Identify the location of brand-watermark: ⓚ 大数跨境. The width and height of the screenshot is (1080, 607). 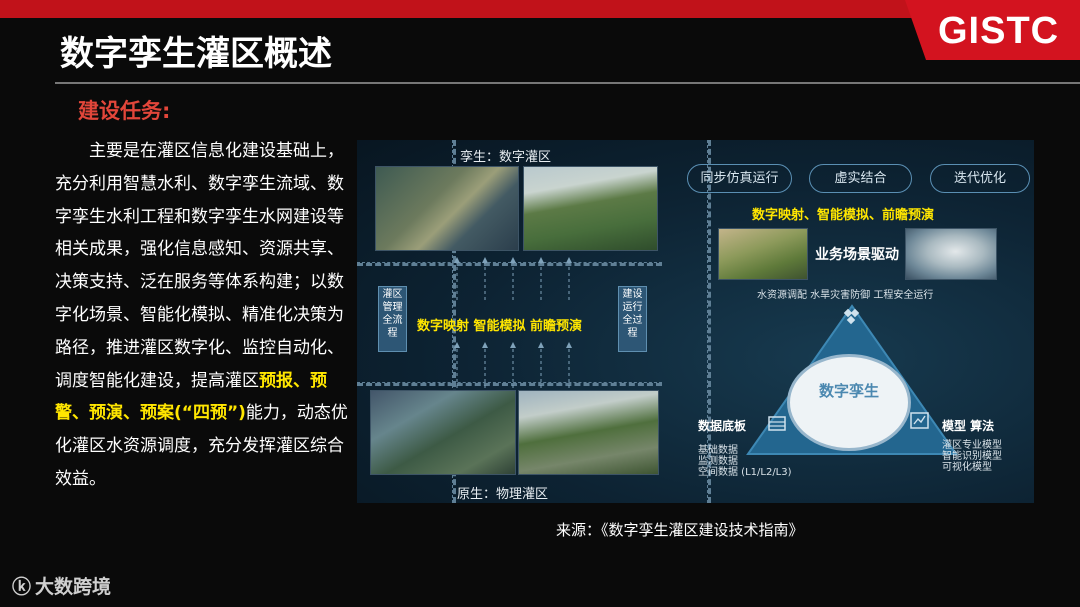
(61, 585).